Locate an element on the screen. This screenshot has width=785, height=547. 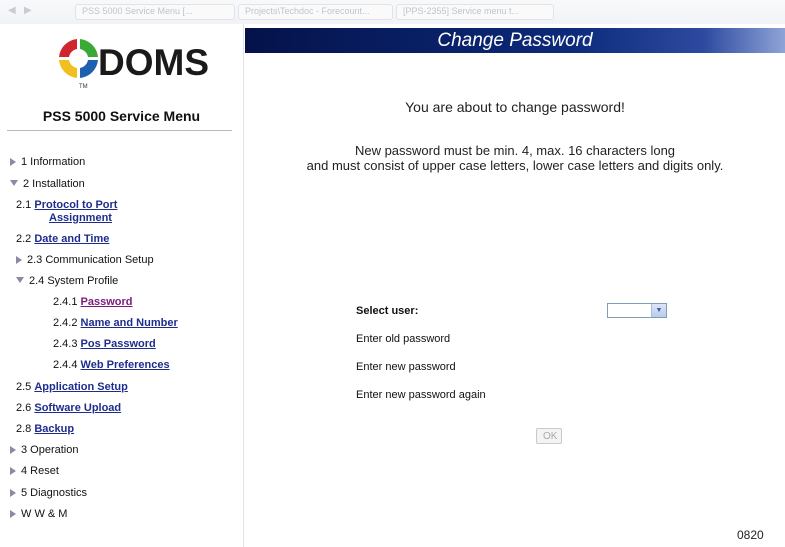
nav-item-system-profile: 2.4 System Profile is located at coordinates (67, 281).